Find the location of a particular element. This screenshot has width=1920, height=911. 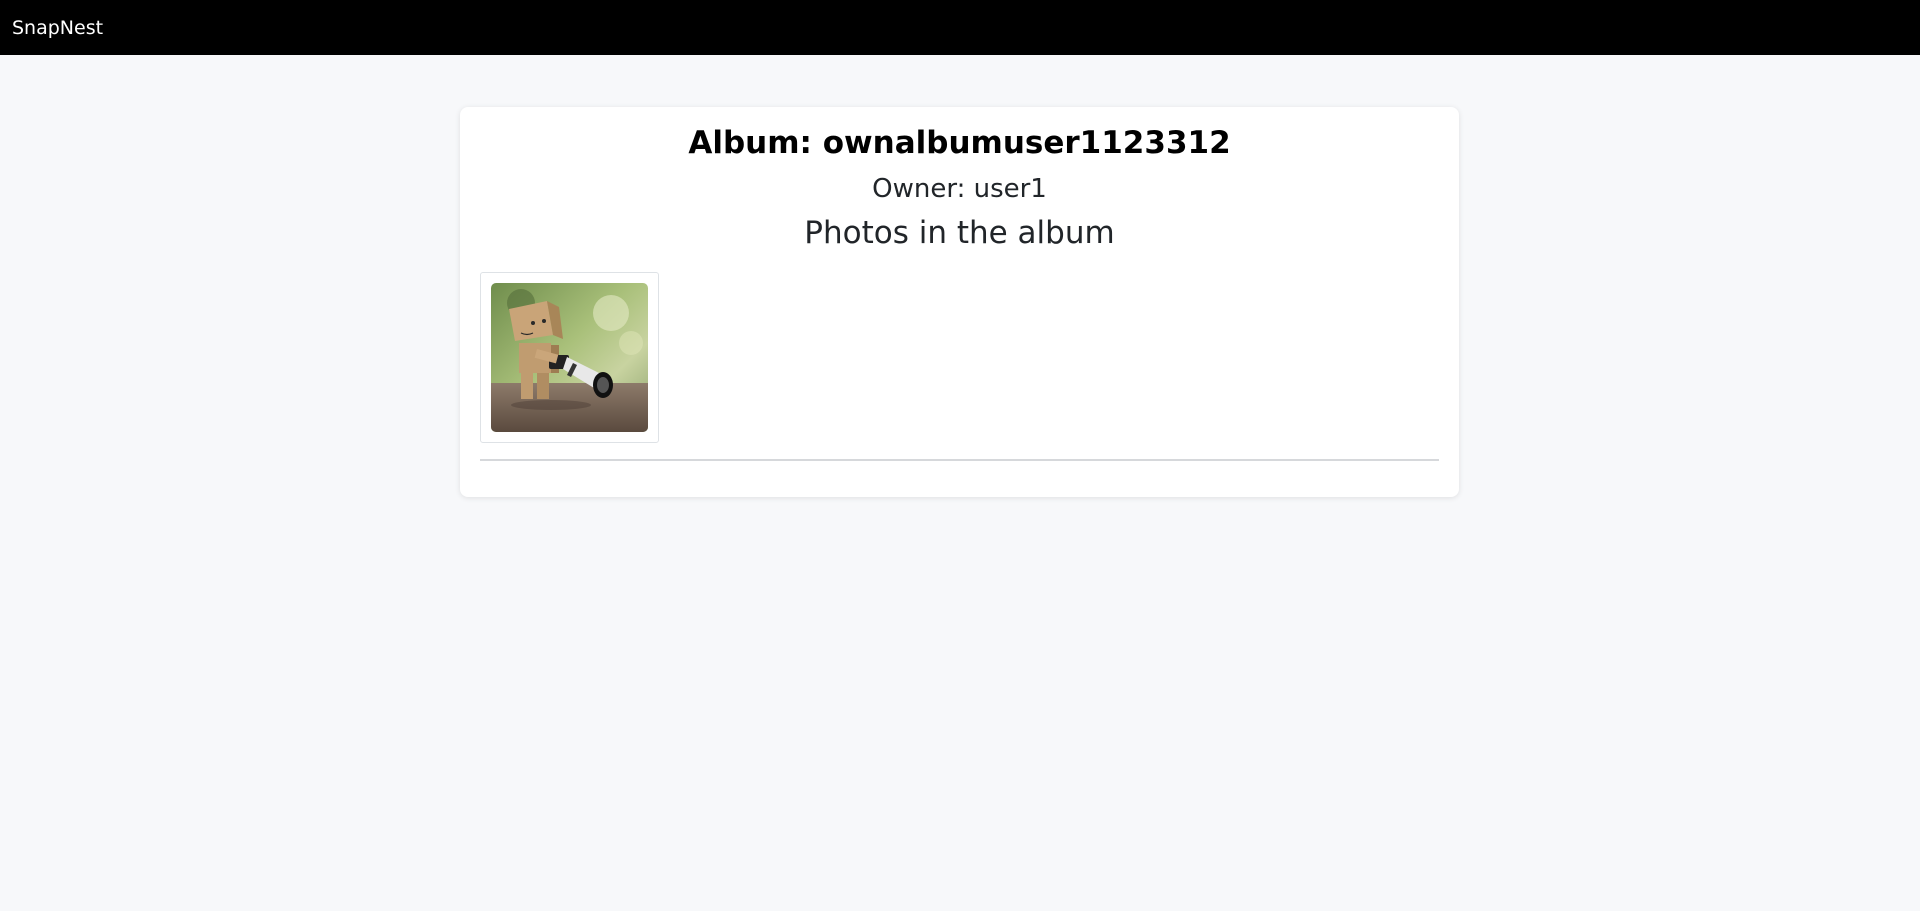

section-divider is located at coordinates (959, 460).